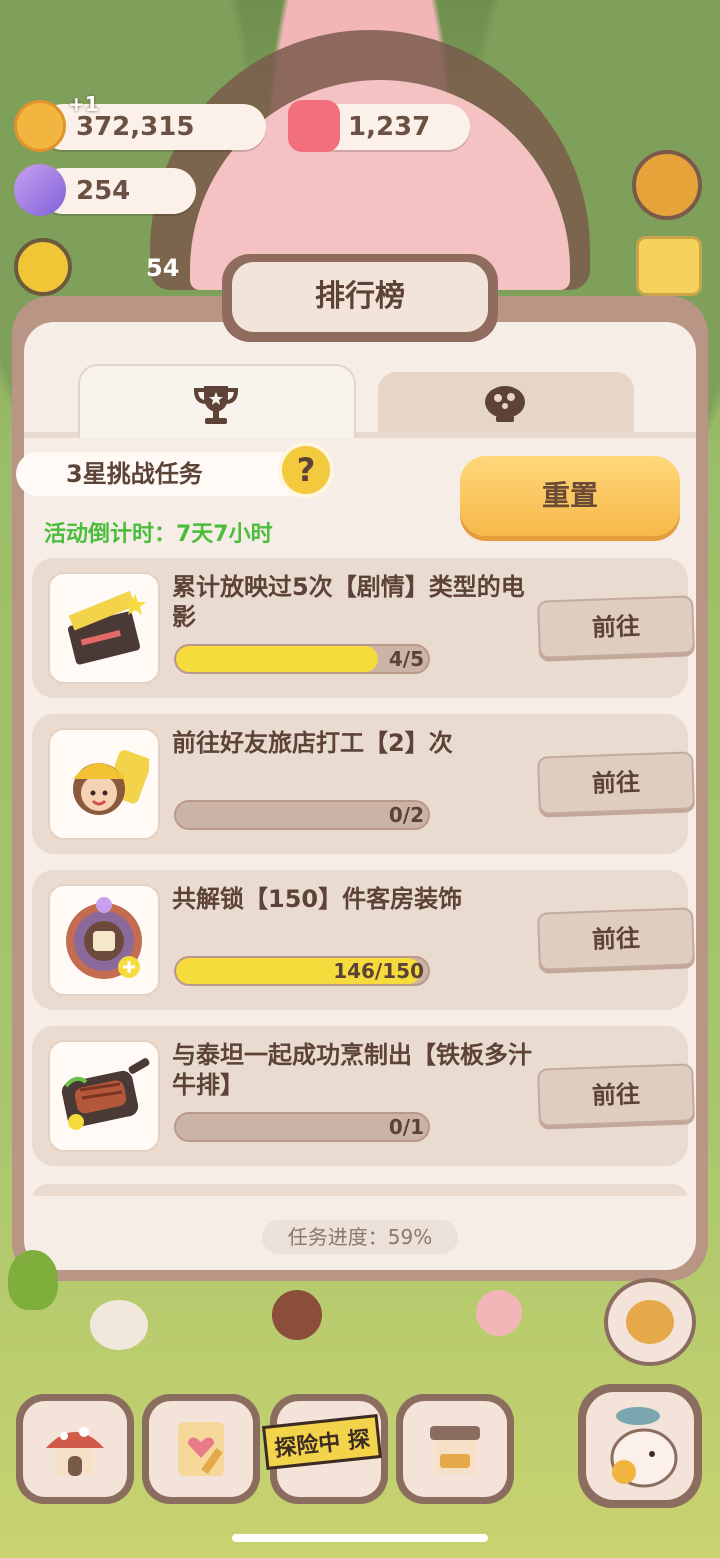  I want to click on shop-button-inner, so click(455, 1449).